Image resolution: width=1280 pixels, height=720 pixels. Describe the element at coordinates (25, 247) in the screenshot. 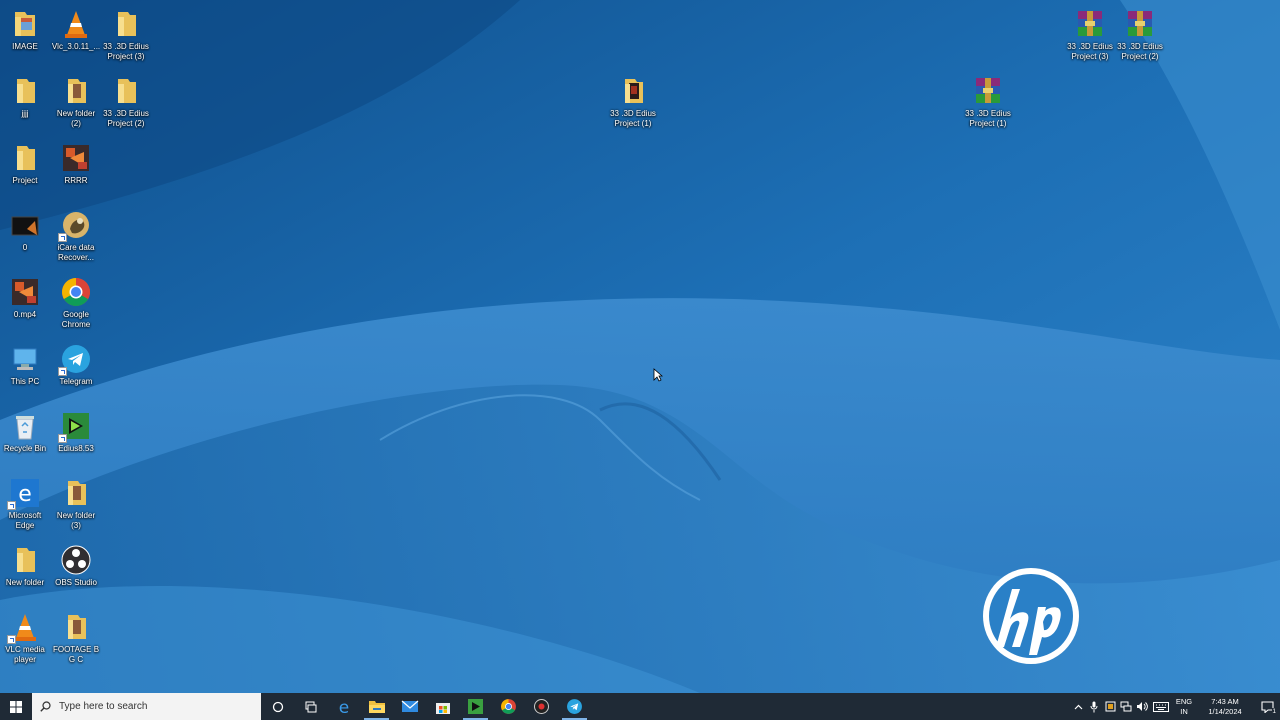

I see `icon-label: 0` at that location.